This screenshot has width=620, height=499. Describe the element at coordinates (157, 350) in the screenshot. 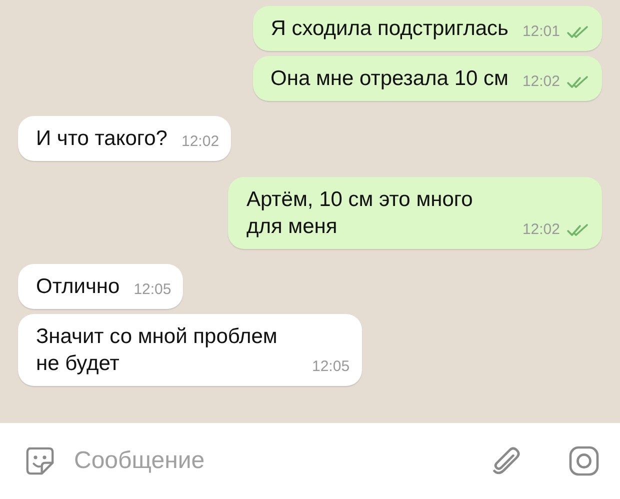

I see `message-text: Значит со мной проблем не будет` at that location.